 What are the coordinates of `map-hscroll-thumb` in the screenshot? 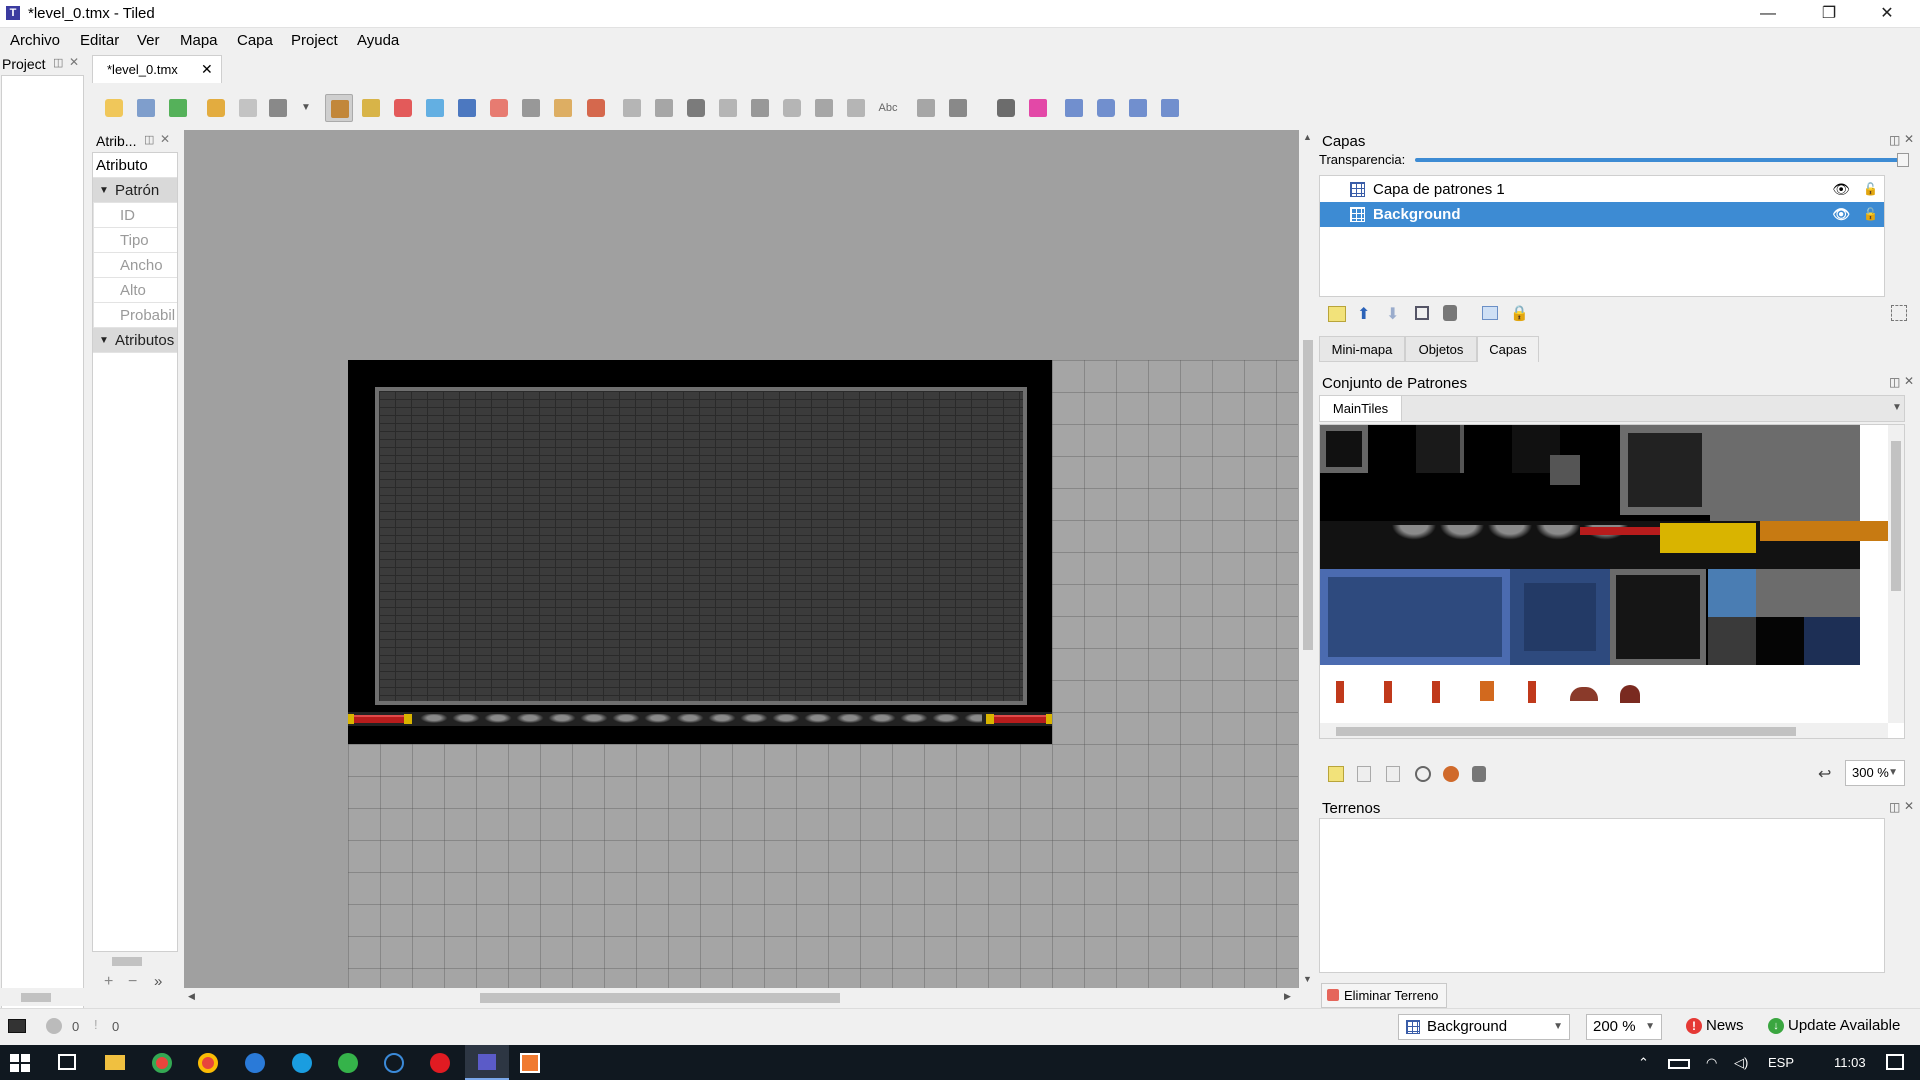 It's located at (660, 998).